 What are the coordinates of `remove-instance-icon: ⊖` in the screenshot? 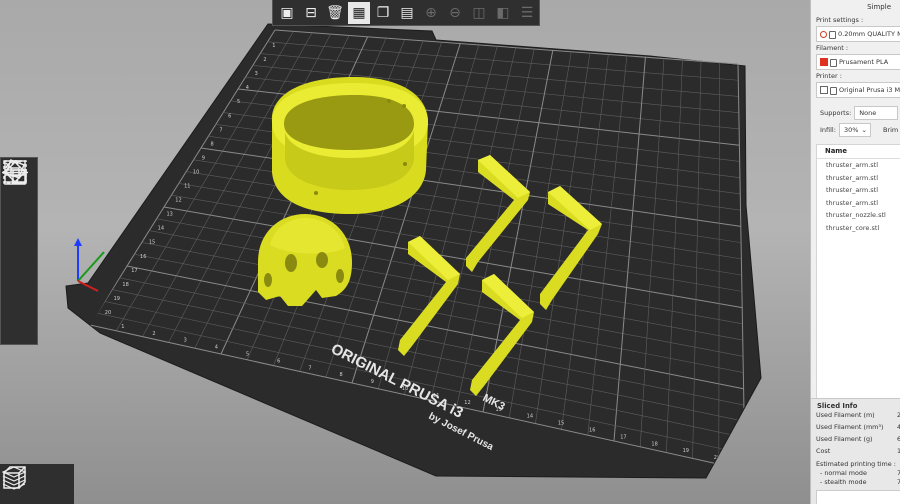 It's located at (455, 13).